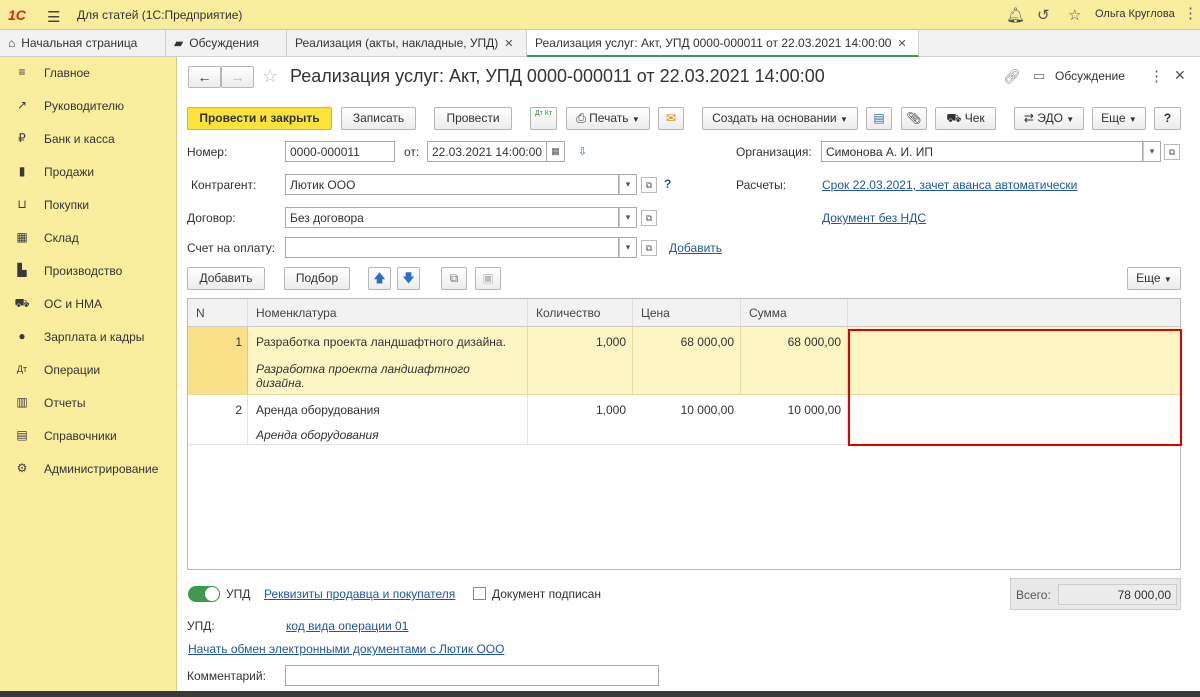  Describe the element at coordinates (1015, 15) in the screenshot. I see `bell-icon: 🔔︎` at that location.